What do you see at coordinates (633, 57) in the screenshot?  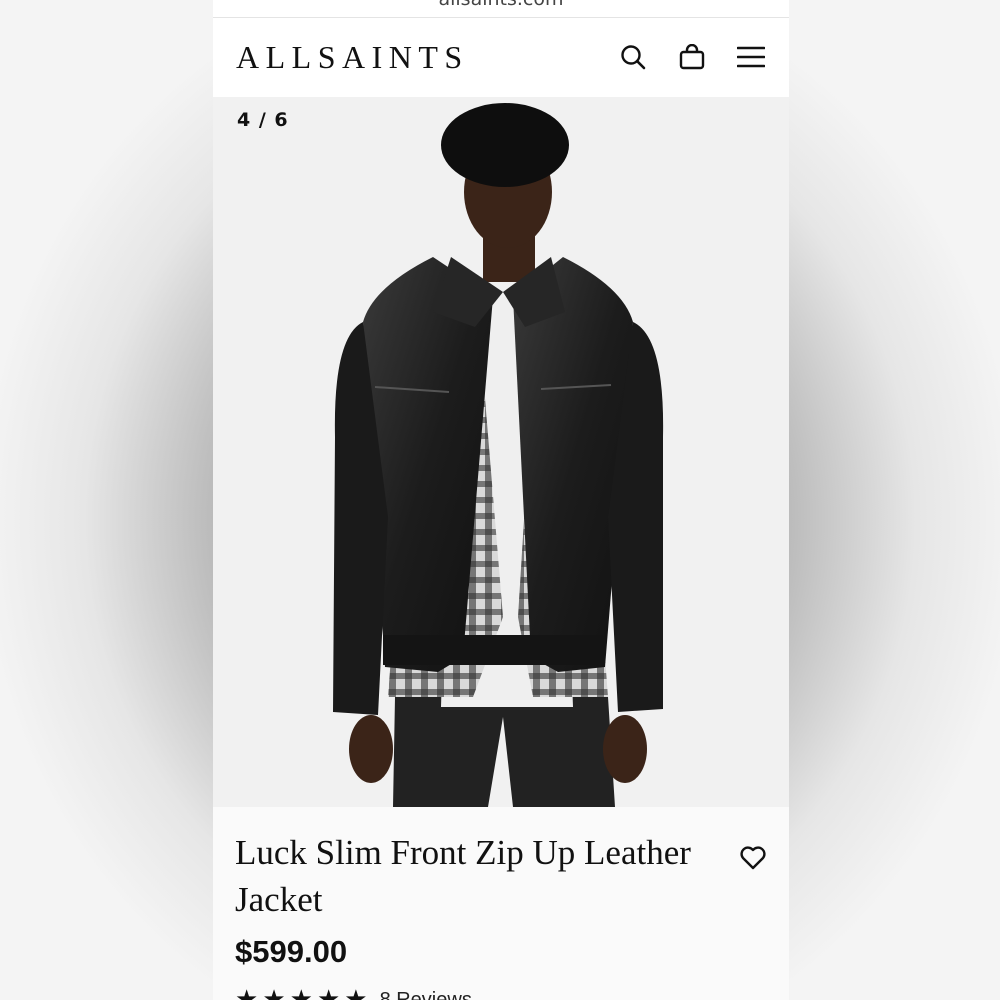 I see `search-icon` at bounding box center [633, 57].